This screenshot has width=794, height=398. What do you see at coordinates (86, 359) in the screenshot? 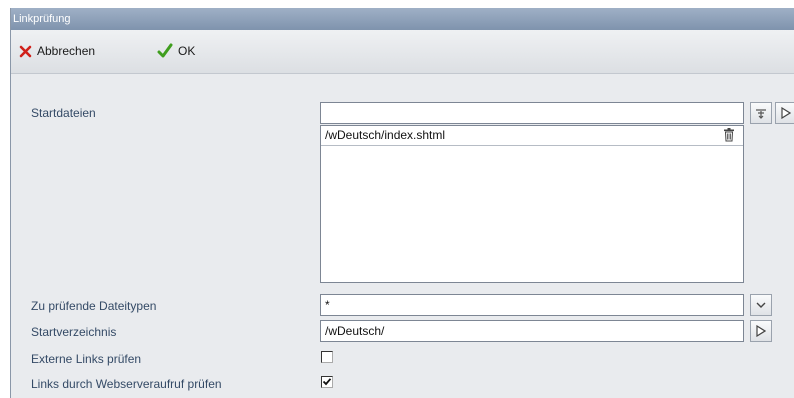
I see `externe-links-label: Externe Links prüfen` at bounding box center [86, 359].